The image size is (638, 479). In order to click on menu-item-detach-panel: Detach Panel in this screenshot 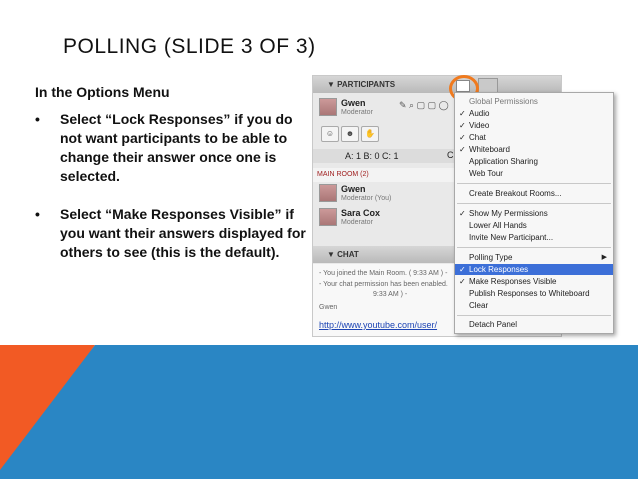, I will do `click(534, 324)`.